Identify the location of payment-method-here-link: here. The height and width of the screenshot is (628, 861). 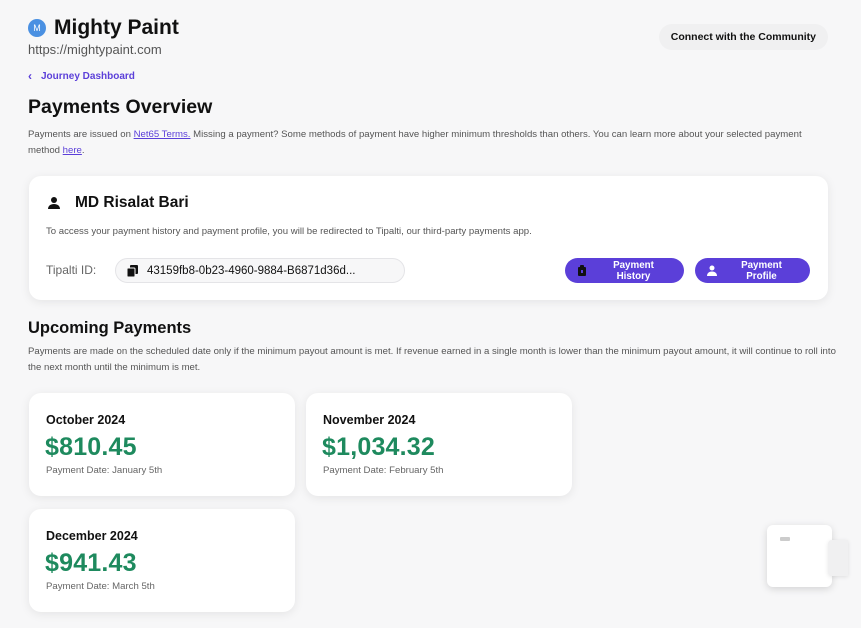
(72, 150).